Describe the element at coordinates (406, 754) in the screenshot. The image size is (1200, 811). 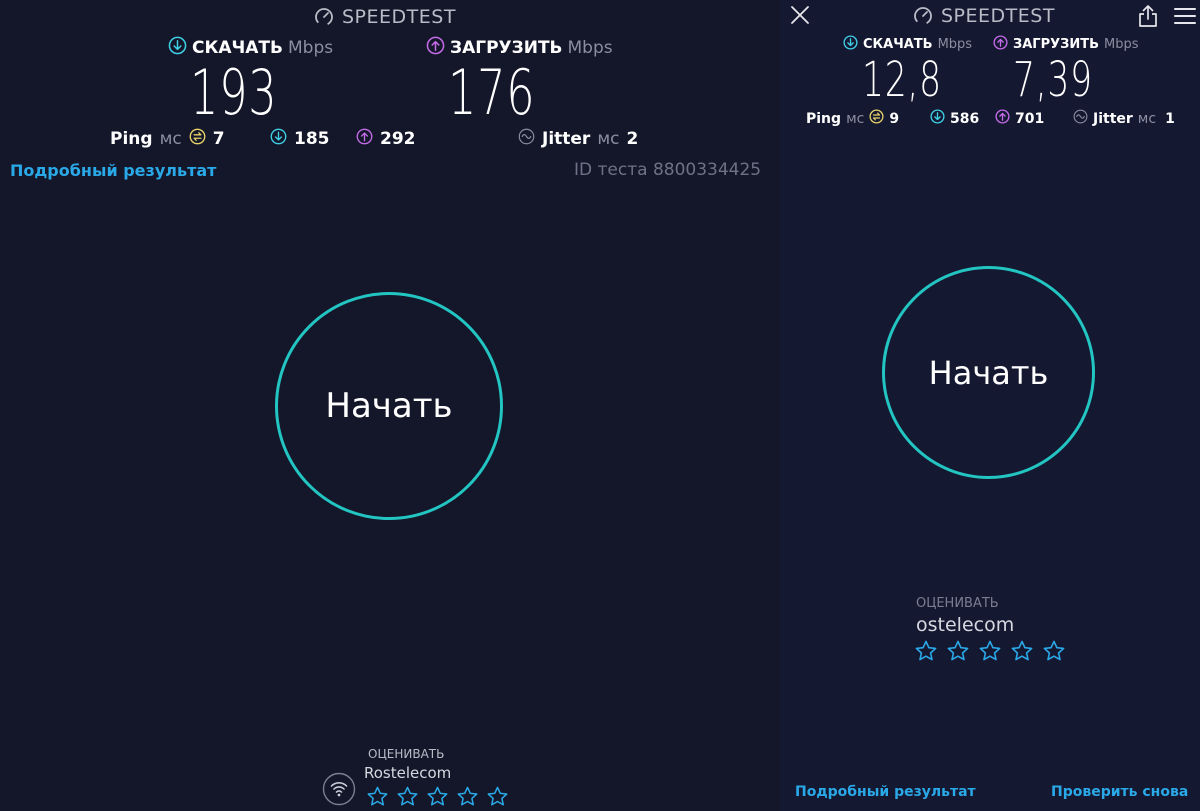
I see `rate-label: ОЦЕНИВАТЬ` at that location.